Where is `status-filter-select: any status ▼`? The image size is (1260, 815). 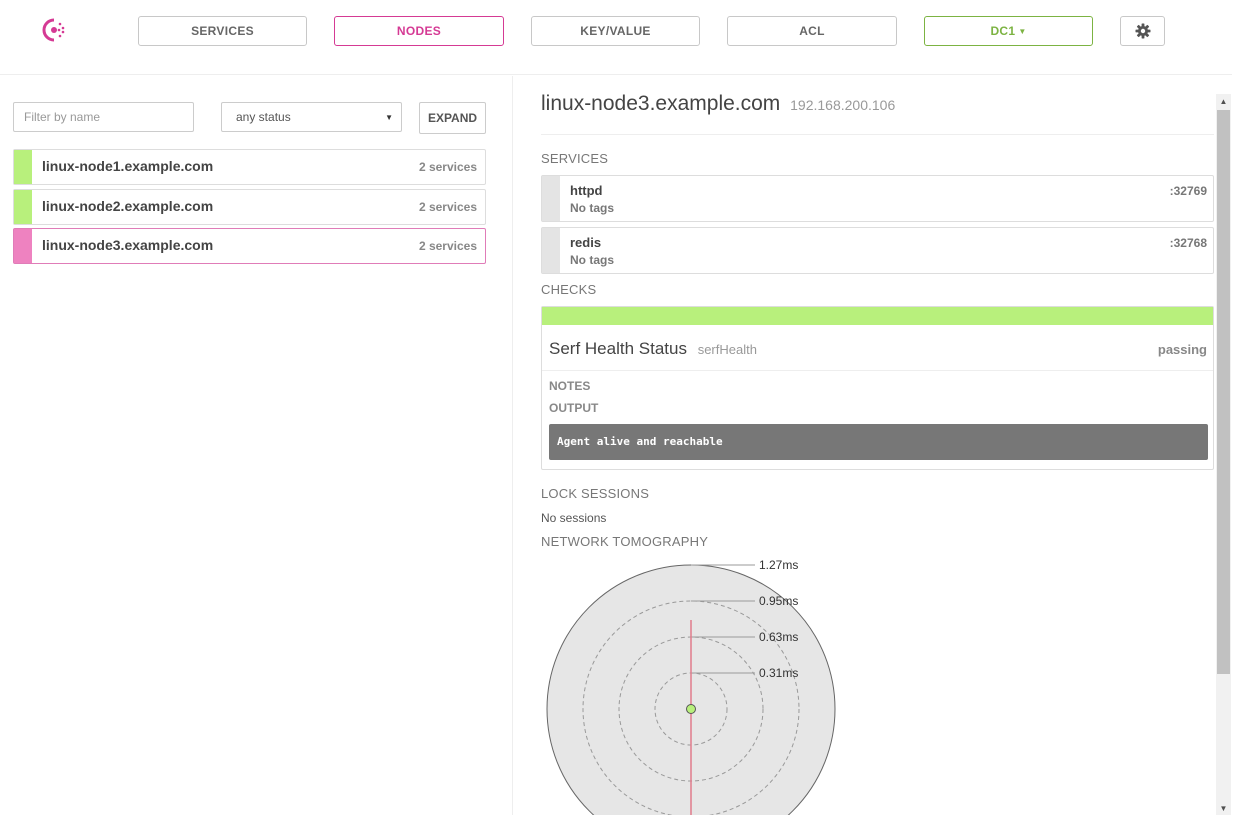 status-filter-select: any status ▼ is located at coordinates (311, 117).